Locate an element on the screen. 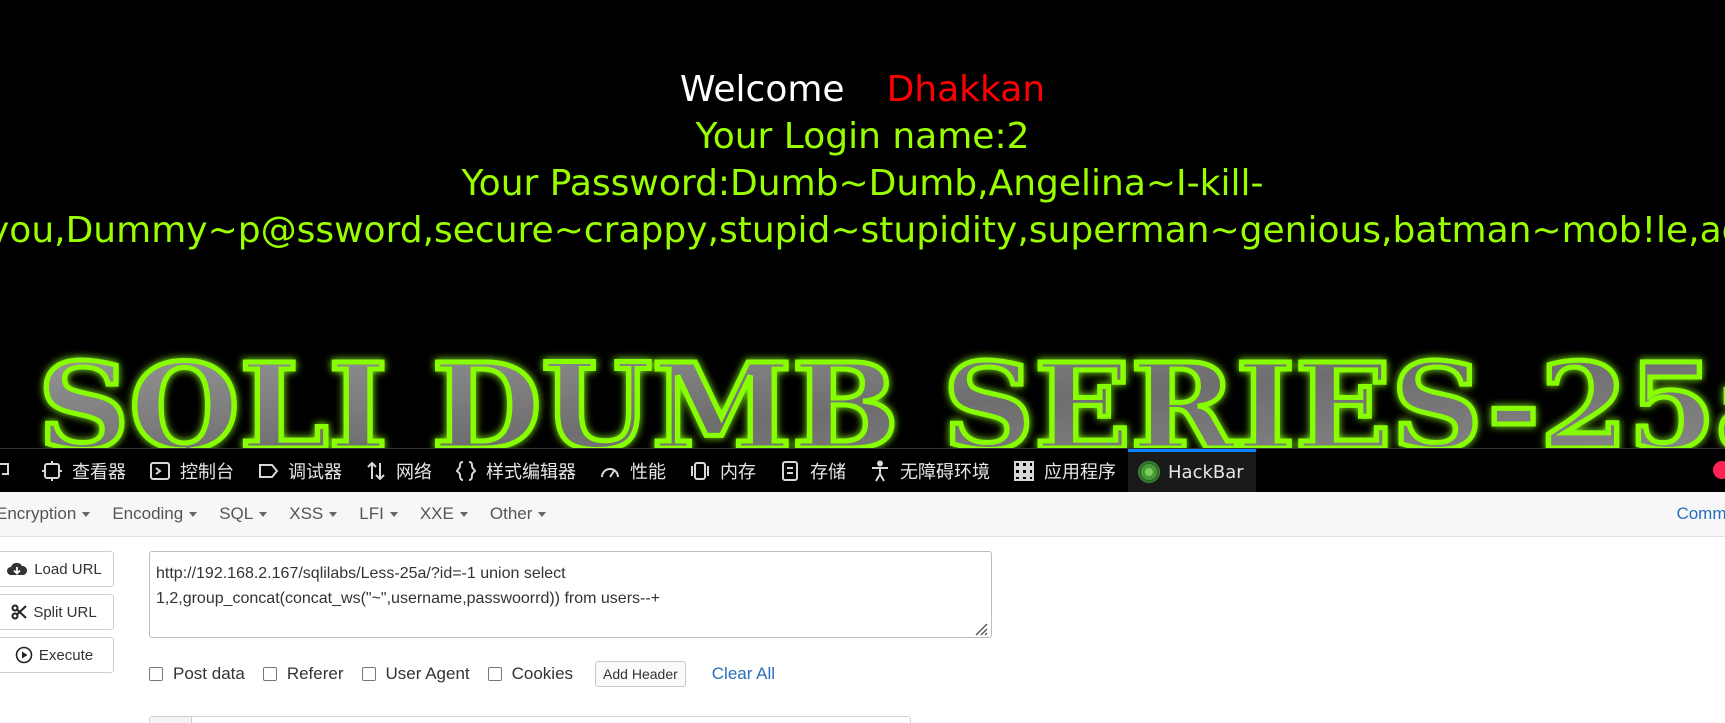  welcome-line: Welcome Dhakkan is located at coordinates (862, 90).